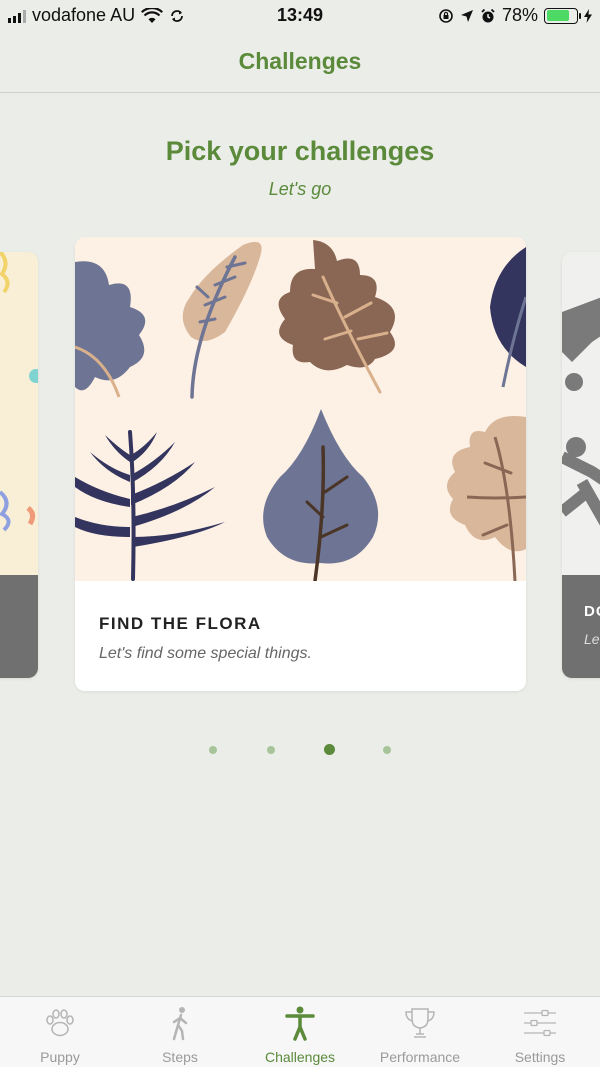  I want to click on alarm-icon, so click(488, 15).